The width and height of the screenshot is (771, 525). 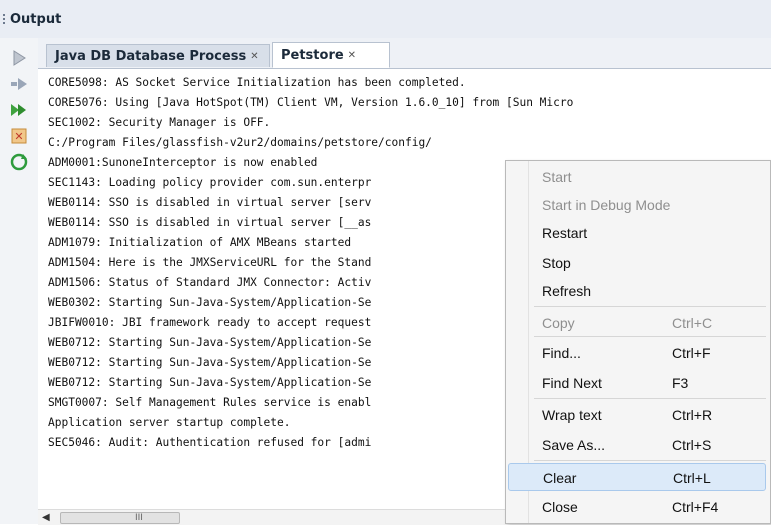 What do you see at coordinates (404, 53) in the screenshot?
I see `tab-bar: Java DB Database Process ✕ Petstore ✕` at bounding box center [404, 53].